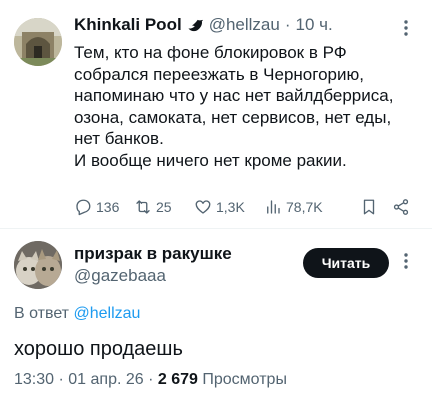  Describe the element at coordinates (230, 207) in the screenshot. I see `like-count: 1,3K` at that location.